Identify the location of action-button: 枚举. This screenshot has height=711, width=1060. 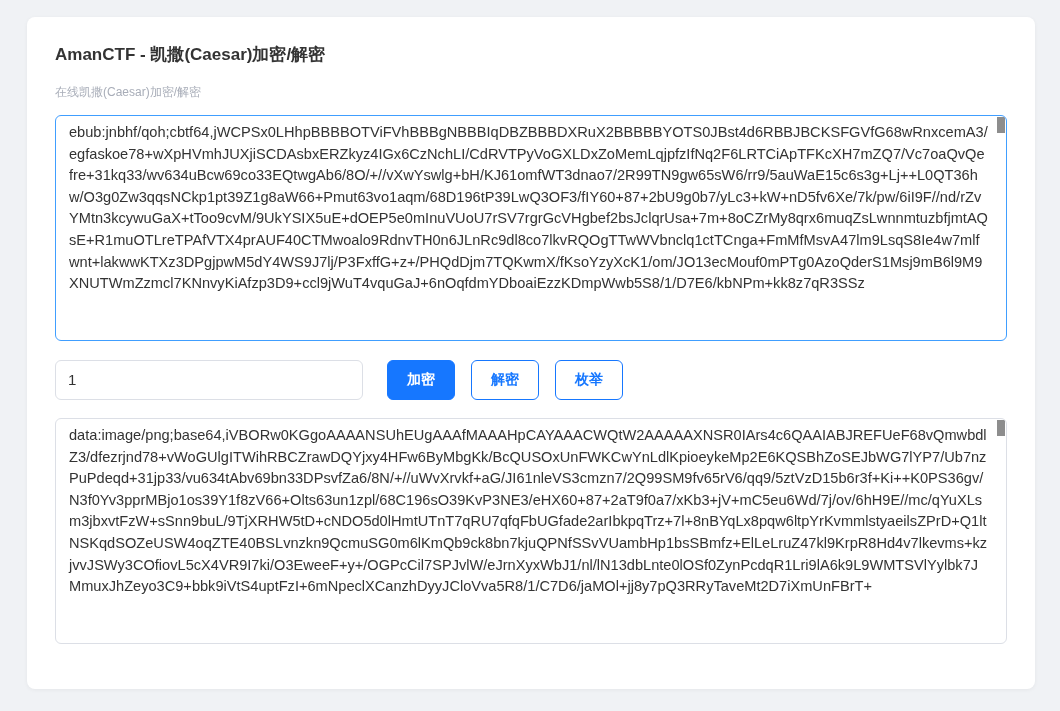
(589, 380).